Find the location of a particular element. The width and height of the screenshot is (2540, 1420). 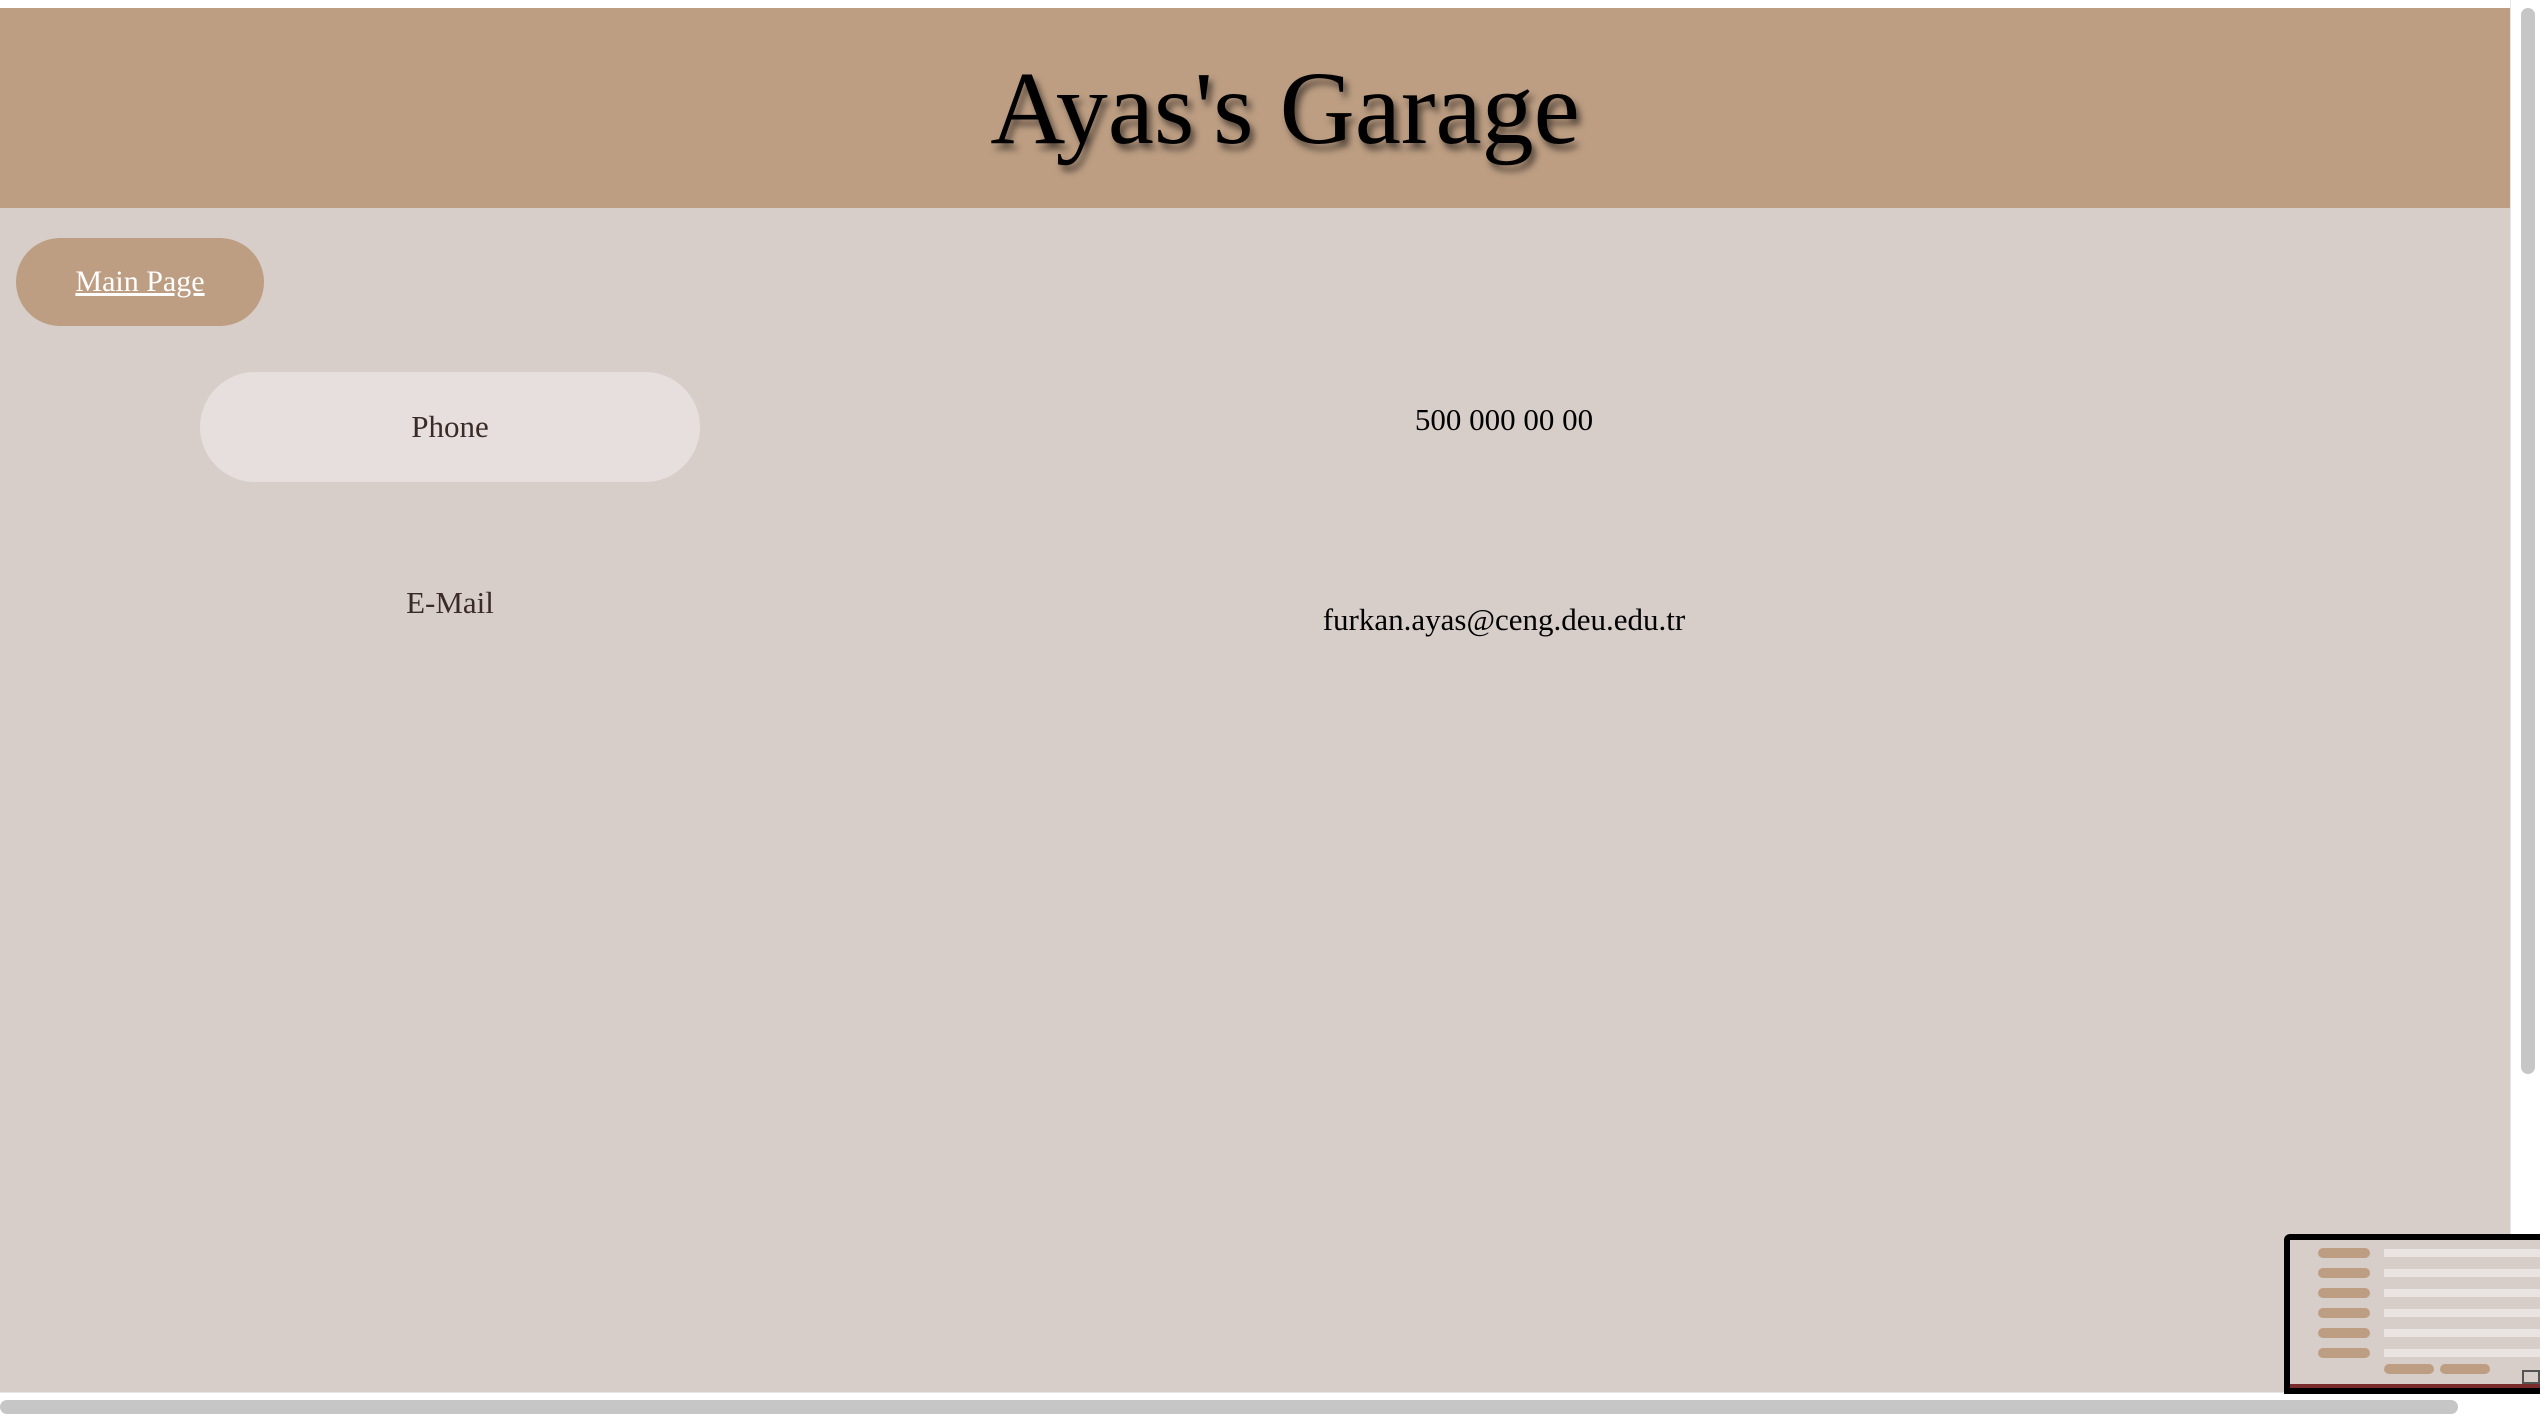

preview-image is located at coordinates (2415, 1314).